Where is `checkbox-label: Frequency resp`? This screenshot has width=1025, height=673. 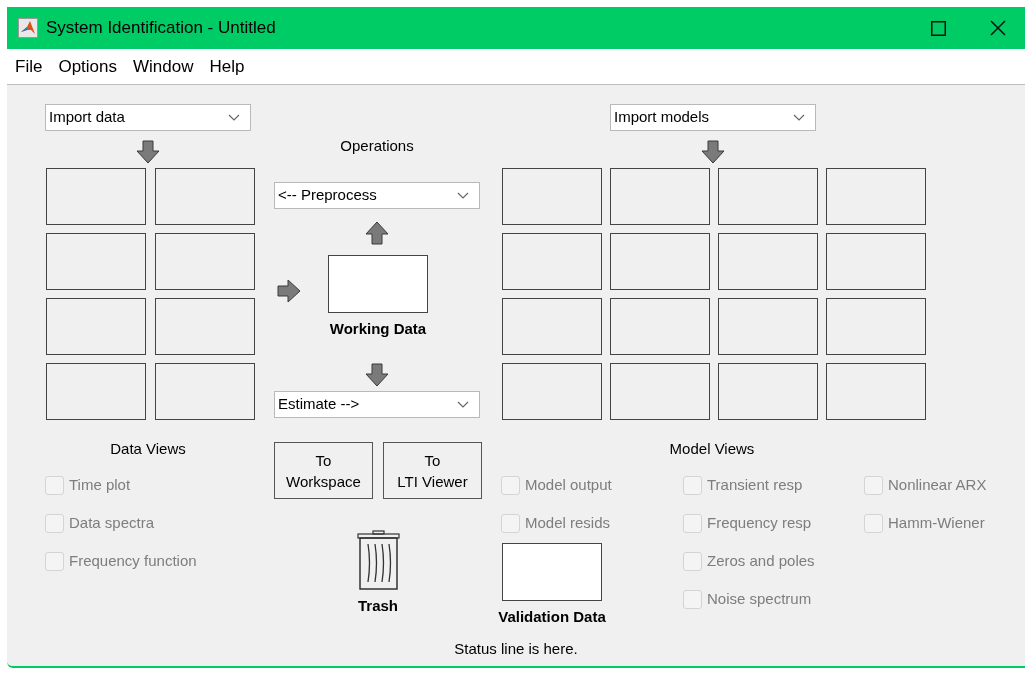 checkbox-label: Frequency resp is located at coordinates (759, 522).